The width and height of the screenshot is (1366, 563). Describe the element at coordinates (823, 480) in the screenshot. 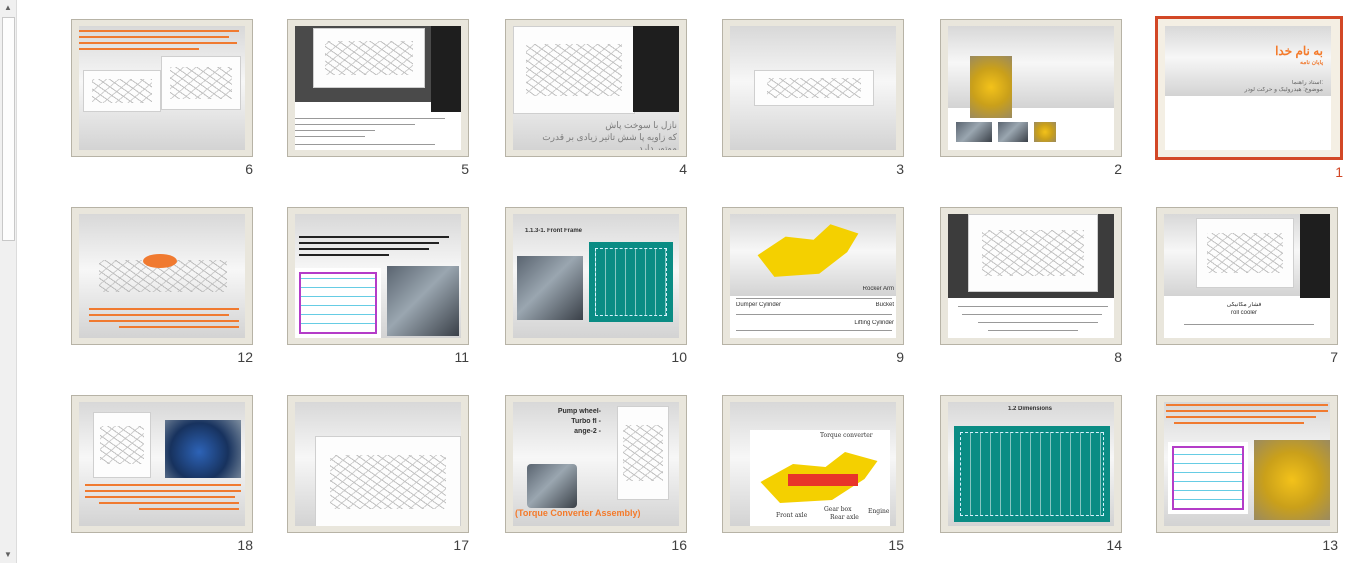

I see `drivetrain-shape` at that location.